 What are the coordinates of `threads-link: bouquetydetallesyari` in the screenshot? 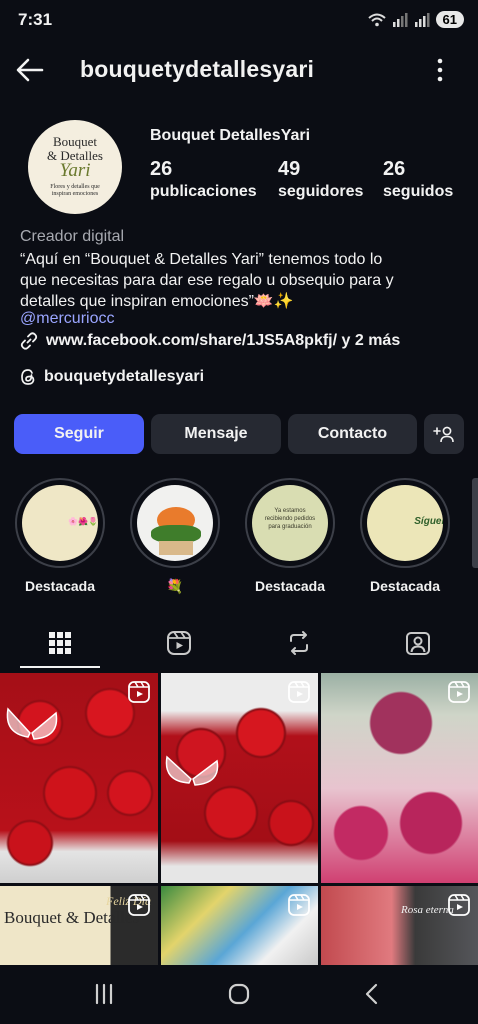 It's located at (112, 377).